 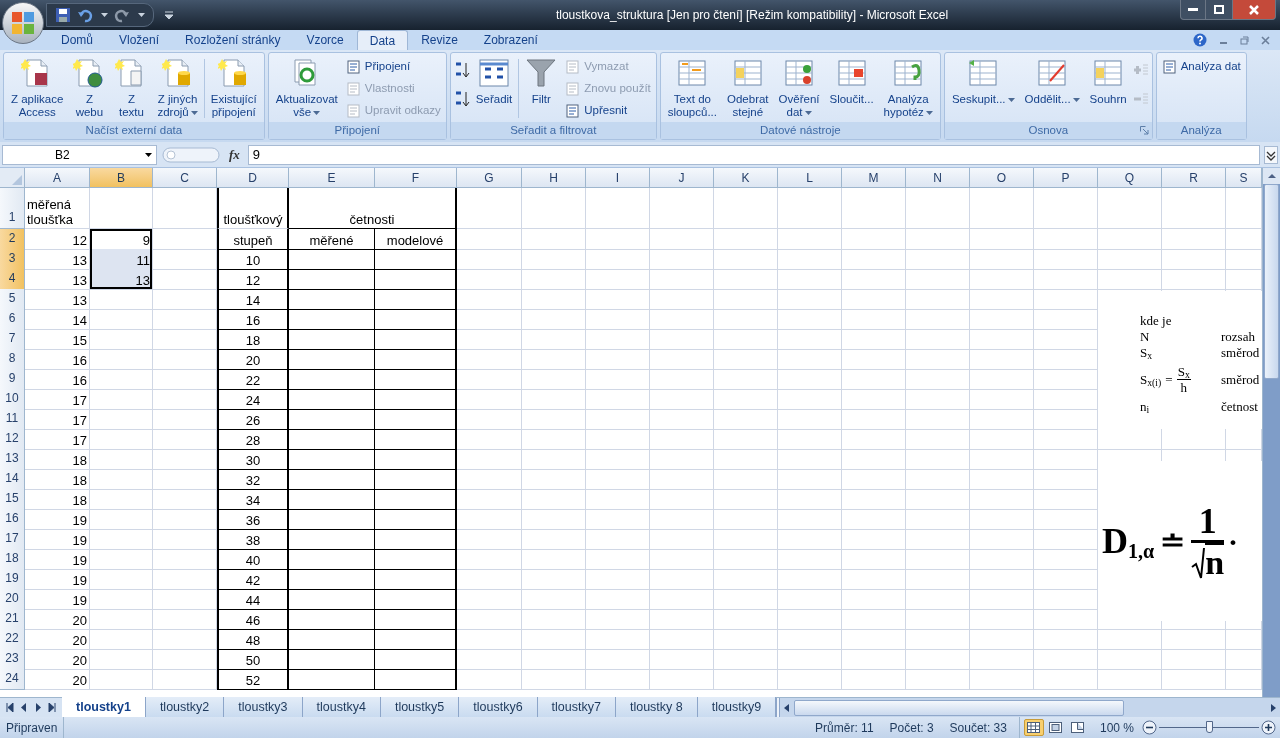 I want to click on column-header: A, so click(x=57, y=178).